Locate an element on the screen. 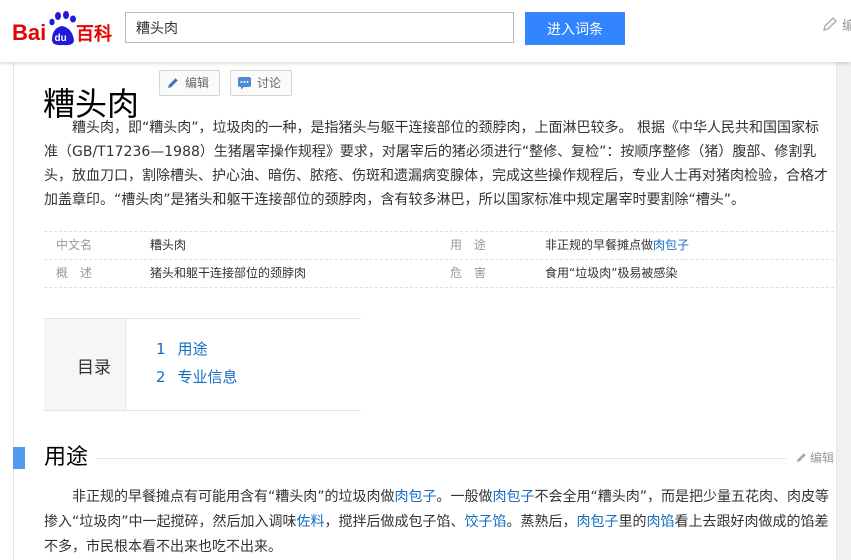 This screenshot has height=560, width=851. catalog-item-label: 专业信息 is located at coordinates (207, 377).